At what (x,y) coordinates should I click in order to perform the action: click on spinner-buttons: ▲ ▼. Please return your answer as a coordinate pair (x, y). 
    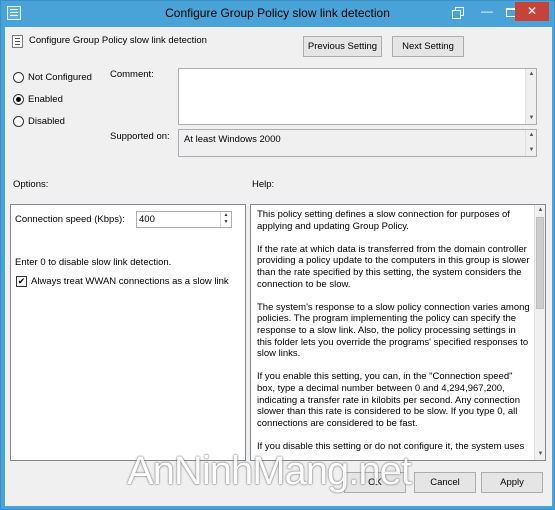
    Looking at the image, I should click on (225, 219).